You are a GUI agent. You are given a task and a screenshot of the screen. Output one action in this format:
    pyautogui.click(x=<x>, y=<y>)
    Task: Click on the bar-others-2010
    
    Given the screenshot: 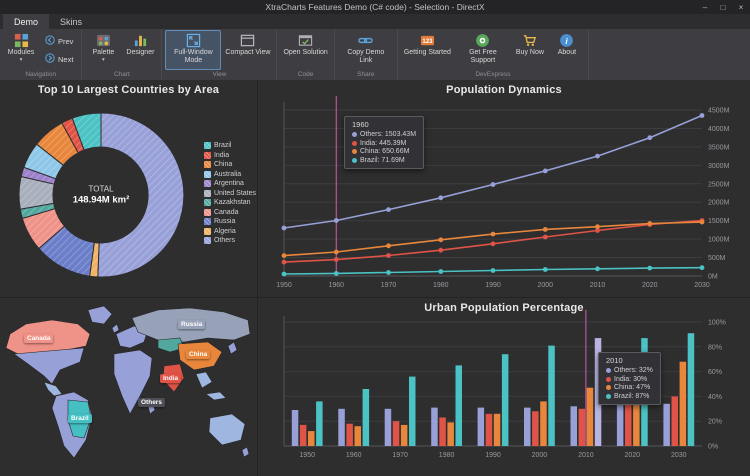 What is the action you would take?
    pyautogui.click(x=574, y=426)
    